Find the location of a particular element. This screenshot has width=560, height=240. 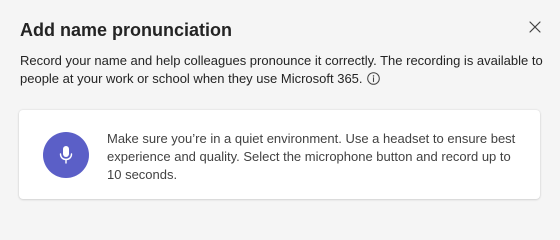

dialog-title: Add name pronunciation is located at coordinates (126, 30).